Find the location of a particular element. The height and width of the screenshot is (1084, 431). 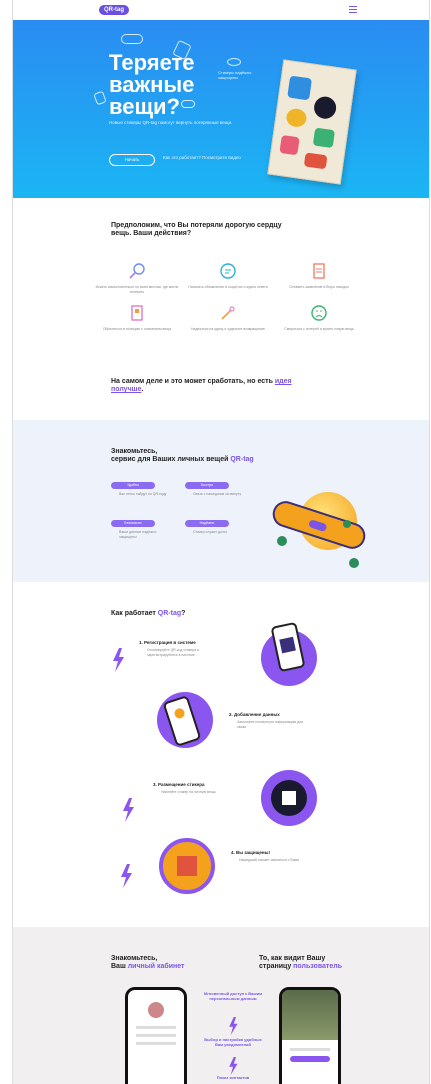

step-1-image is located at coordinates (289, 653).